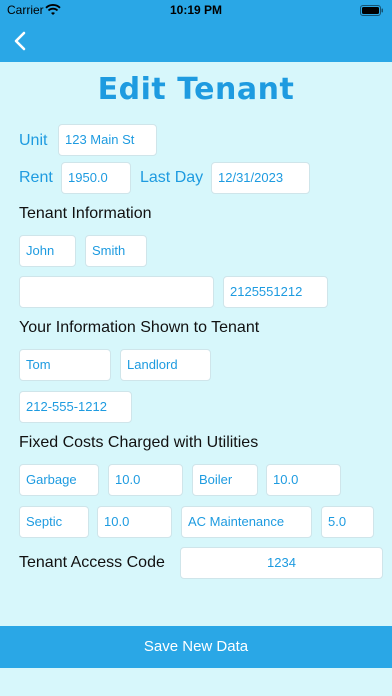 The image size is (392, 696). I want to click on rent-field: 1950.0, so click(96, 178).